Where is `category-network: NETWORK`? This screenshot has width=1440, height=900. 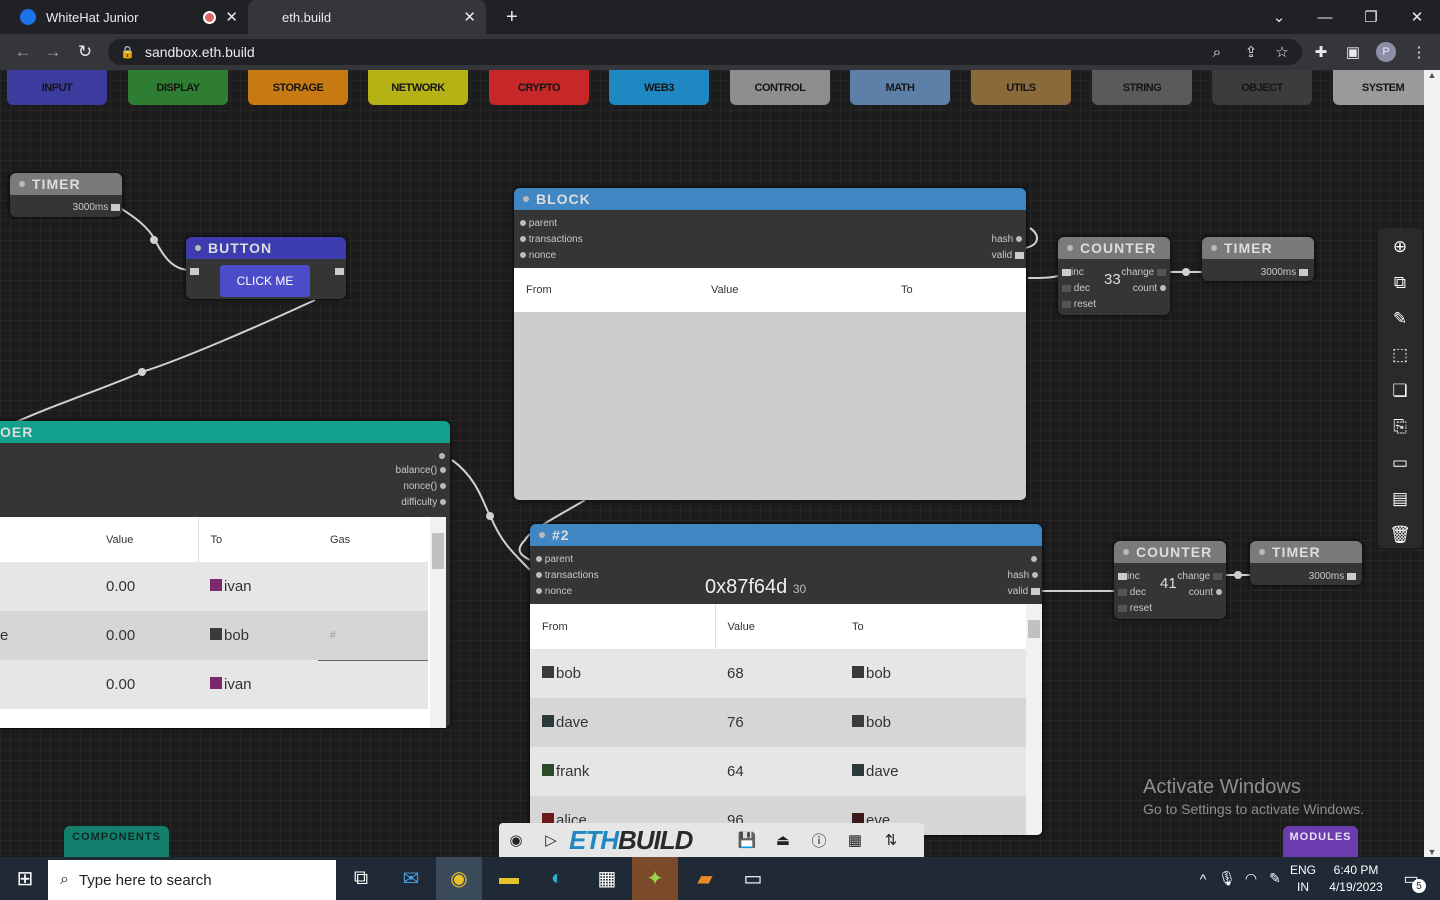 category-network: NETWORK is located at coordinates (418, 87).